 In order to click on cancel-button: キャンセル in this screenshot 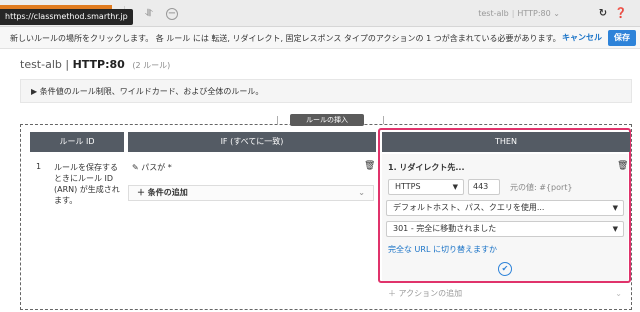, I will do `click(582, 38)`.